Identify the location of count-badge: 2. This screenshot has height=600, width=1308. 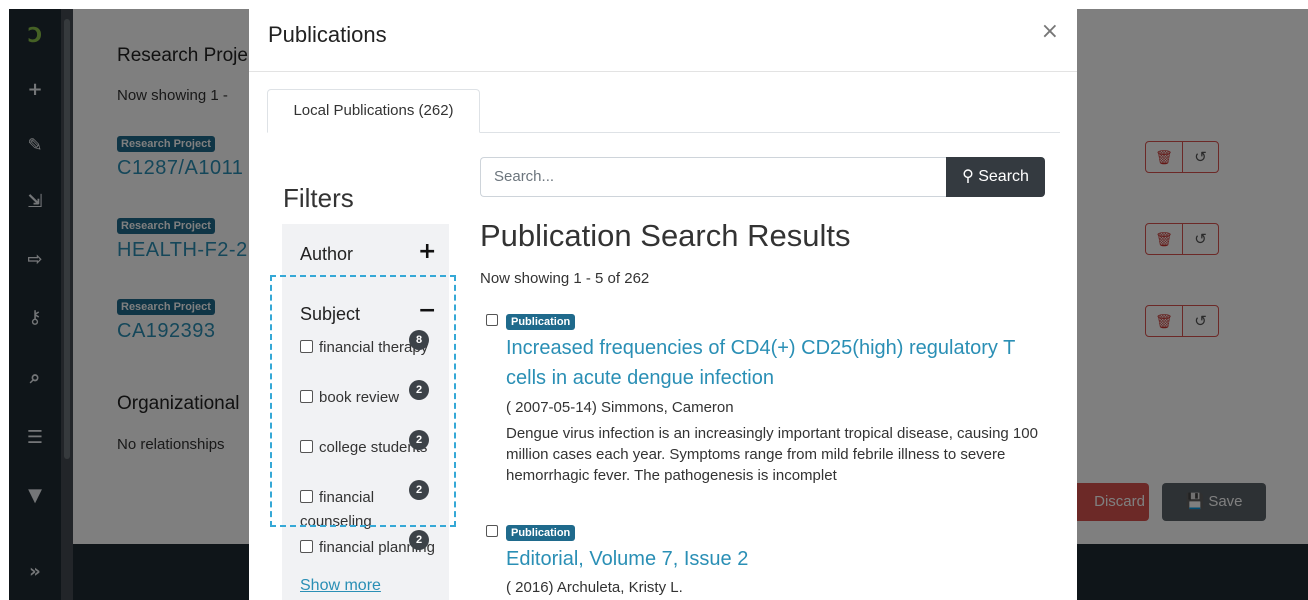
(419, 540).